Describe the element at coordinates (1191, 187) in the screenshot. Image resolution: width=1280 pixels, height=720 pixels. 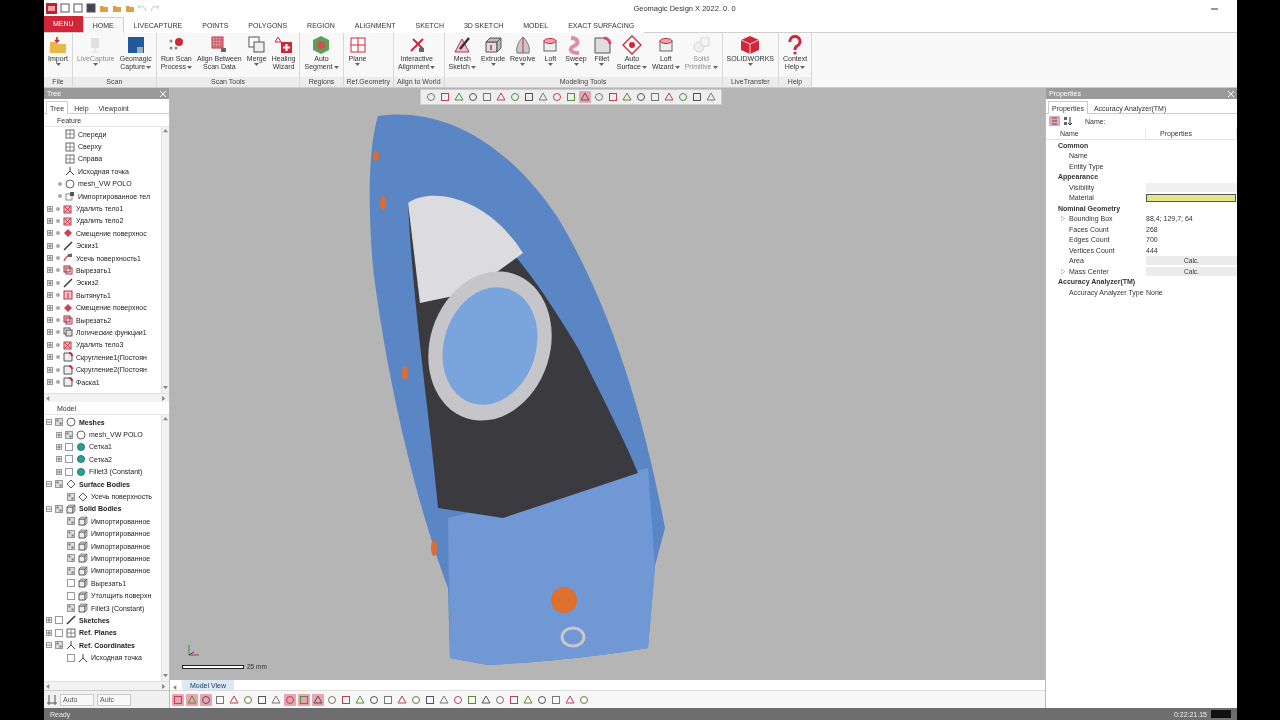
I see `property-field` at that location.